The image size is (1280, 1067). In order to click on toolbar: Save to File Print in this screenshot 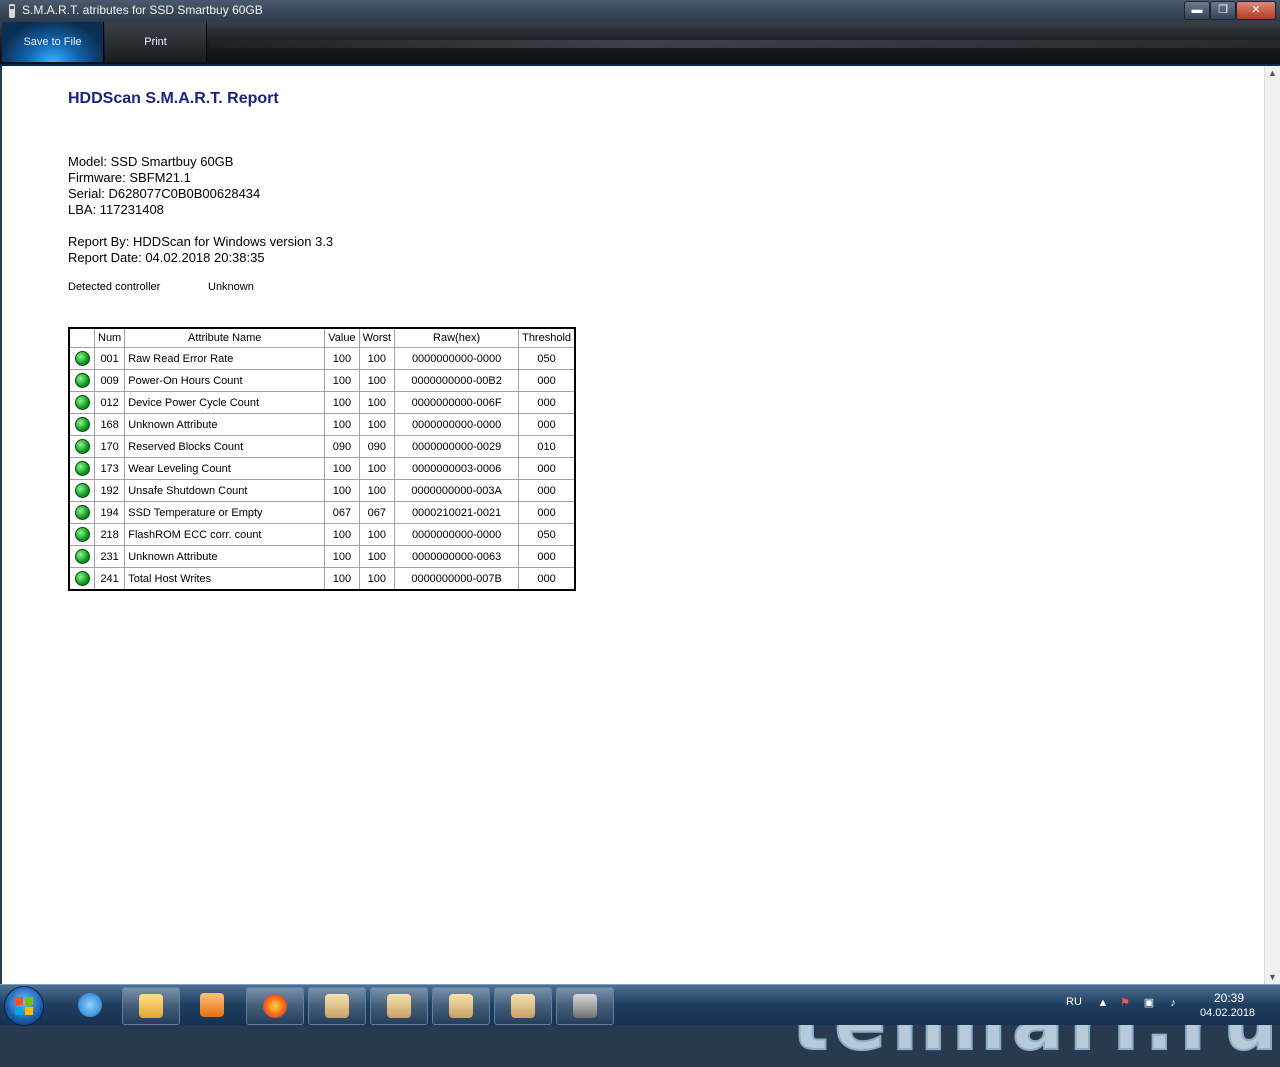, I will do `click(640, 44)`.